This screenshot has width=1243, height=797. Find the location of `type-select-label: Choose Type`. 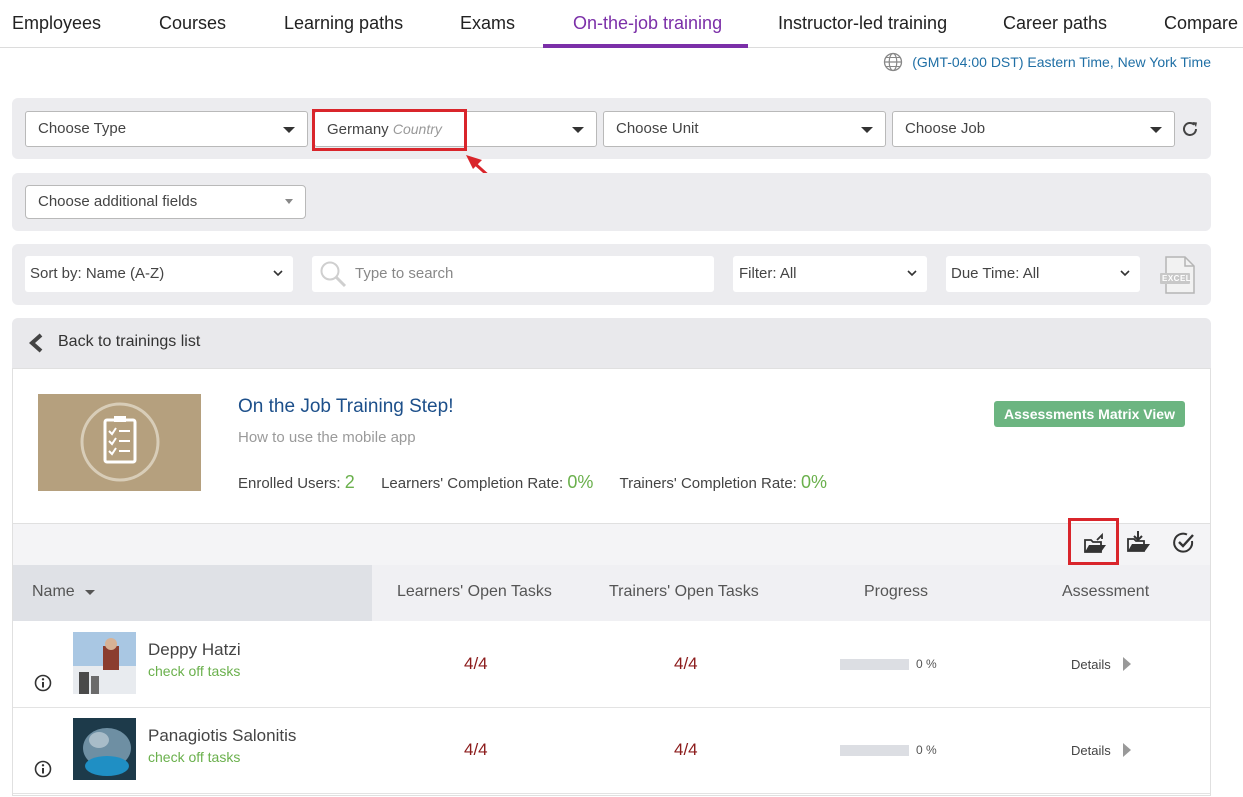

type-select-label: Choose Type is located at coordinates (82, 128).